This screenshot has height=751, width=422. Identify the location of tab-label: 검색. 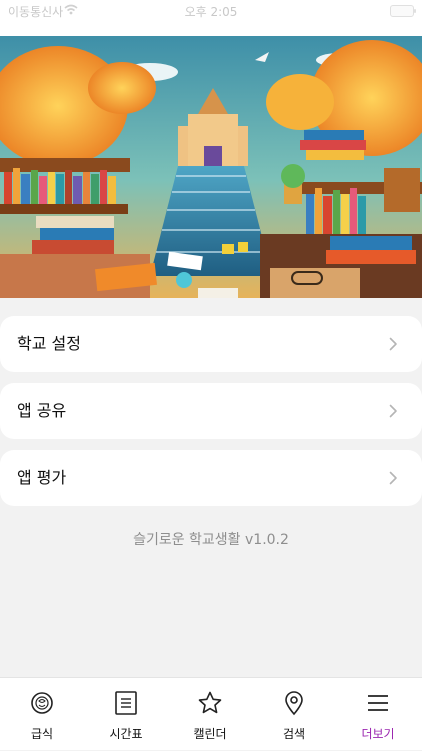
(294, 734).